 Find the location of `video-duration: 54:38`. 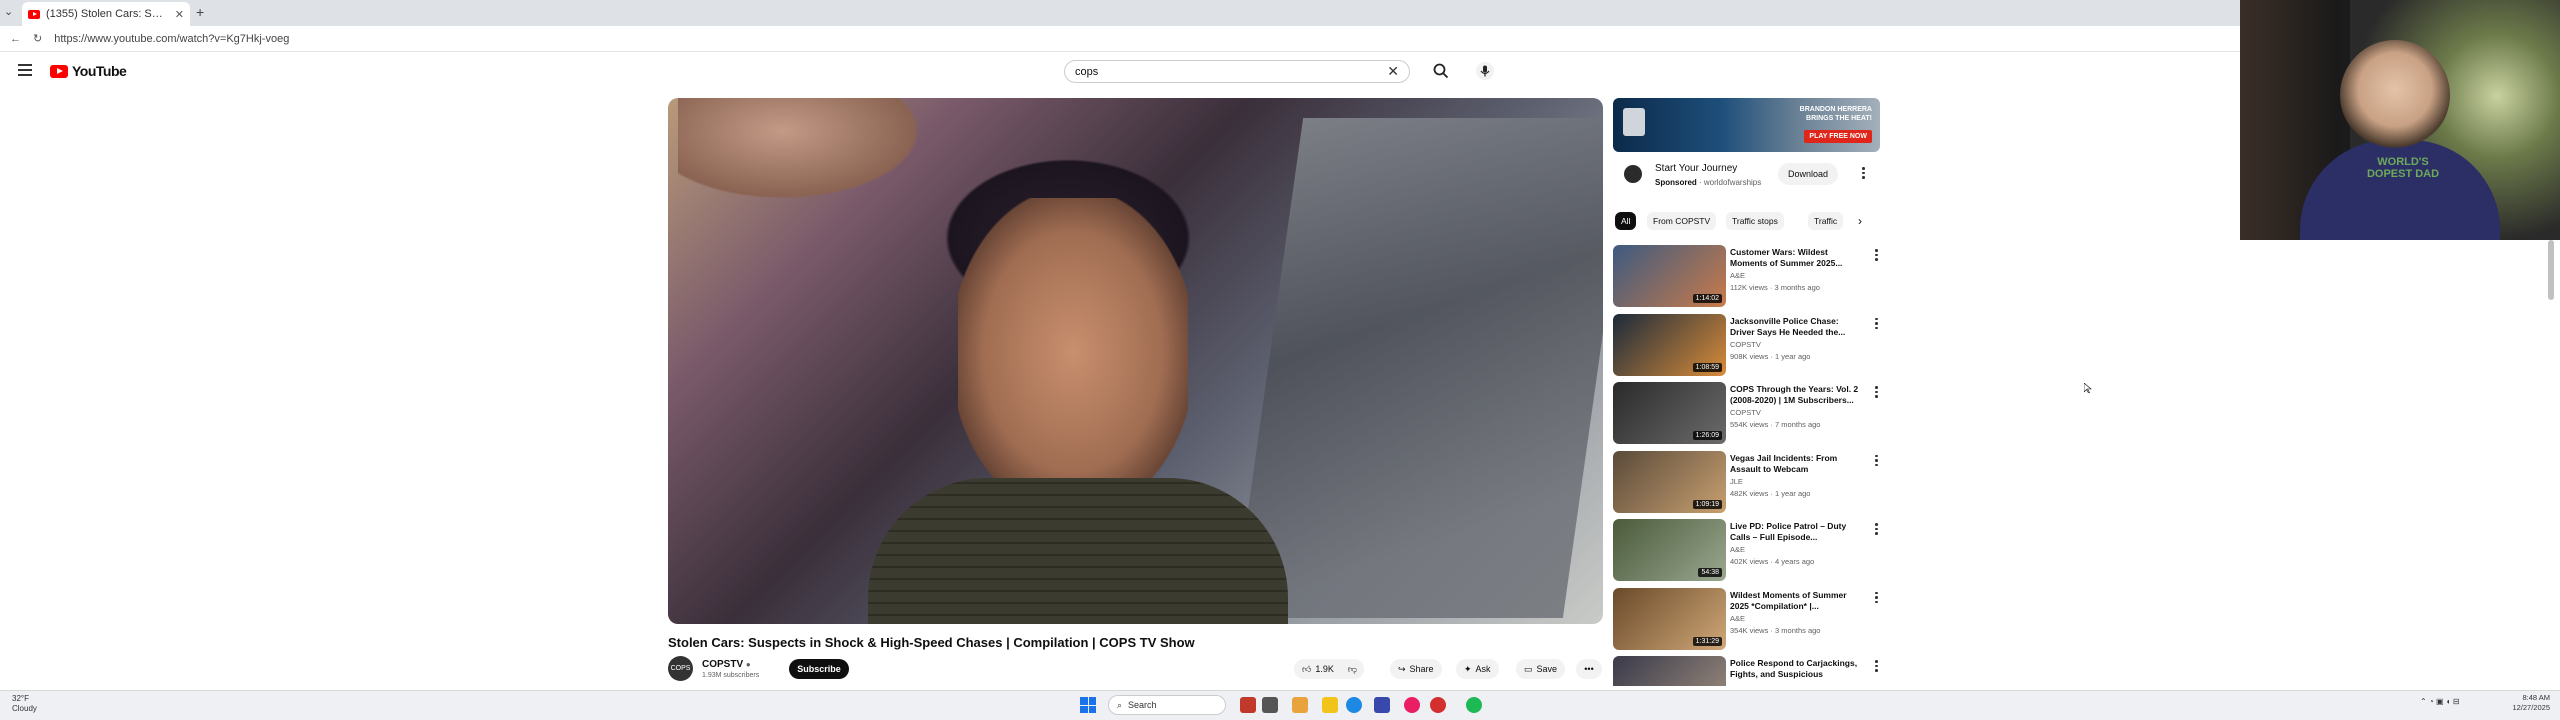

video-duration: 54:38 is located at coordinates (1710, 572).